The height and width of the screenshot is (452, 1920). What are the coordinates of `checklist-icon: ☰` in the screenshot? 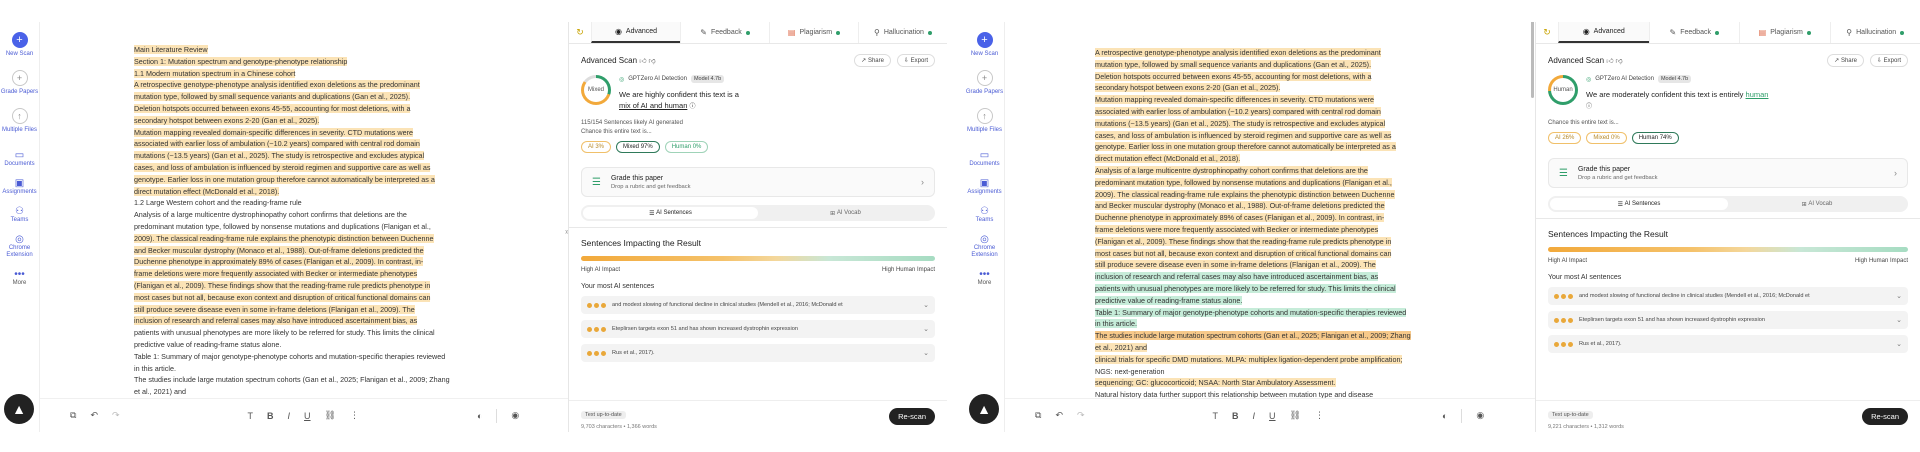 It's located at (596, 182).